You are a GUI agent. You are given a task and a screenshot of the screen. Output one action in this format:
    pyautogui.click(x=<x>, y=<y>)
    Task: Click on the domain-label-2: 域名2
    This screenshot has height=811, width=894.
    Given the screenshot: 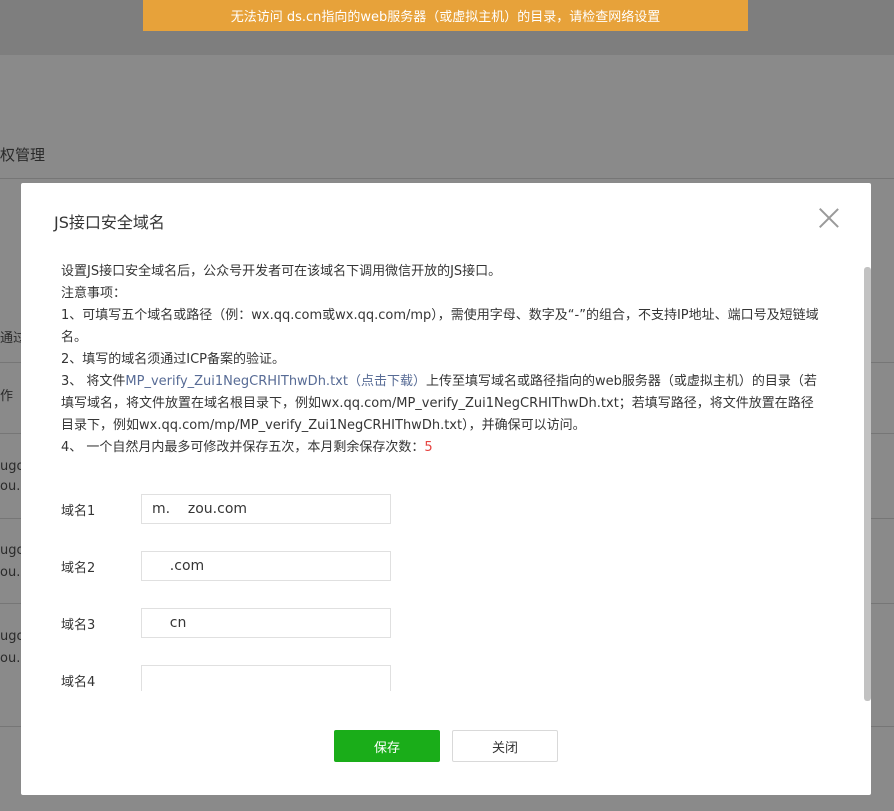 What is the action you would take?
    pyautogui.click(x=78, y=568)
    